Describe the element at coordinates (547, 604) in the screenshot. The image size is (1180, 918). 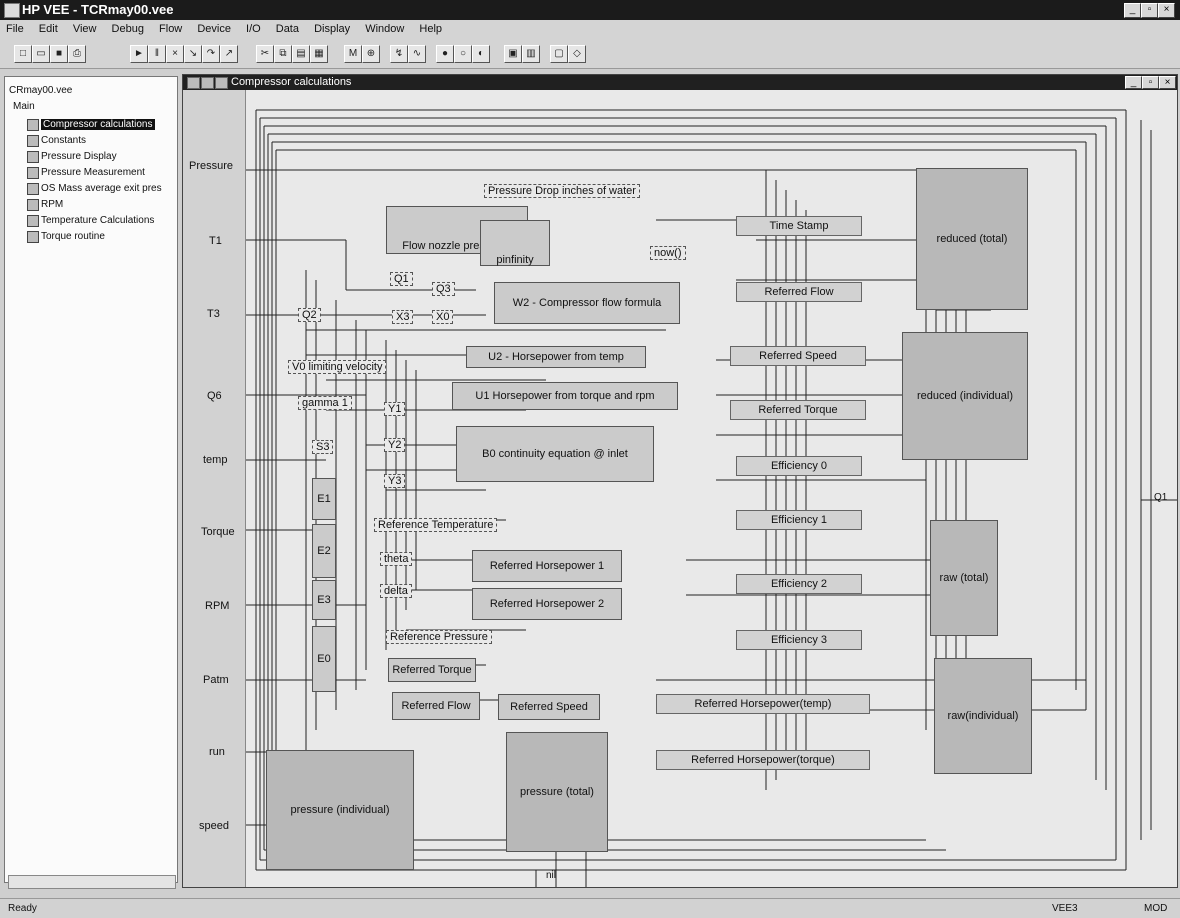
I see `referred-horsepower-2-box: Referred Horsepower 2` at that location.